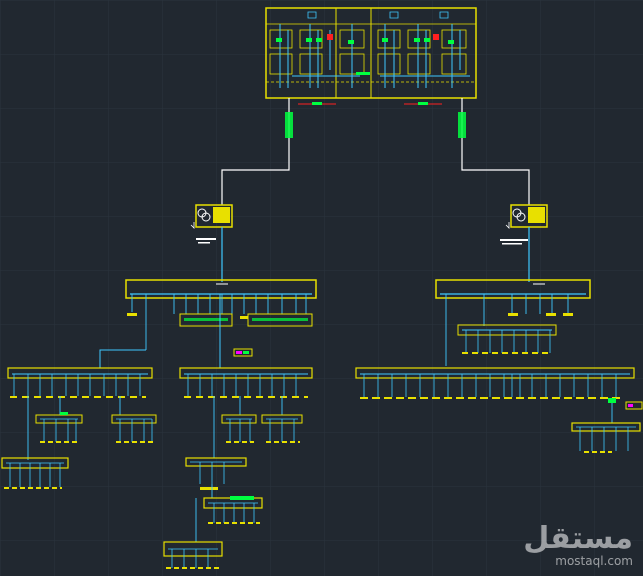 The image size is (643, 576). Describe the element at coordinates (594, 561) in the screenshot. I see `watermark-domain: mostaql.com` at that location.